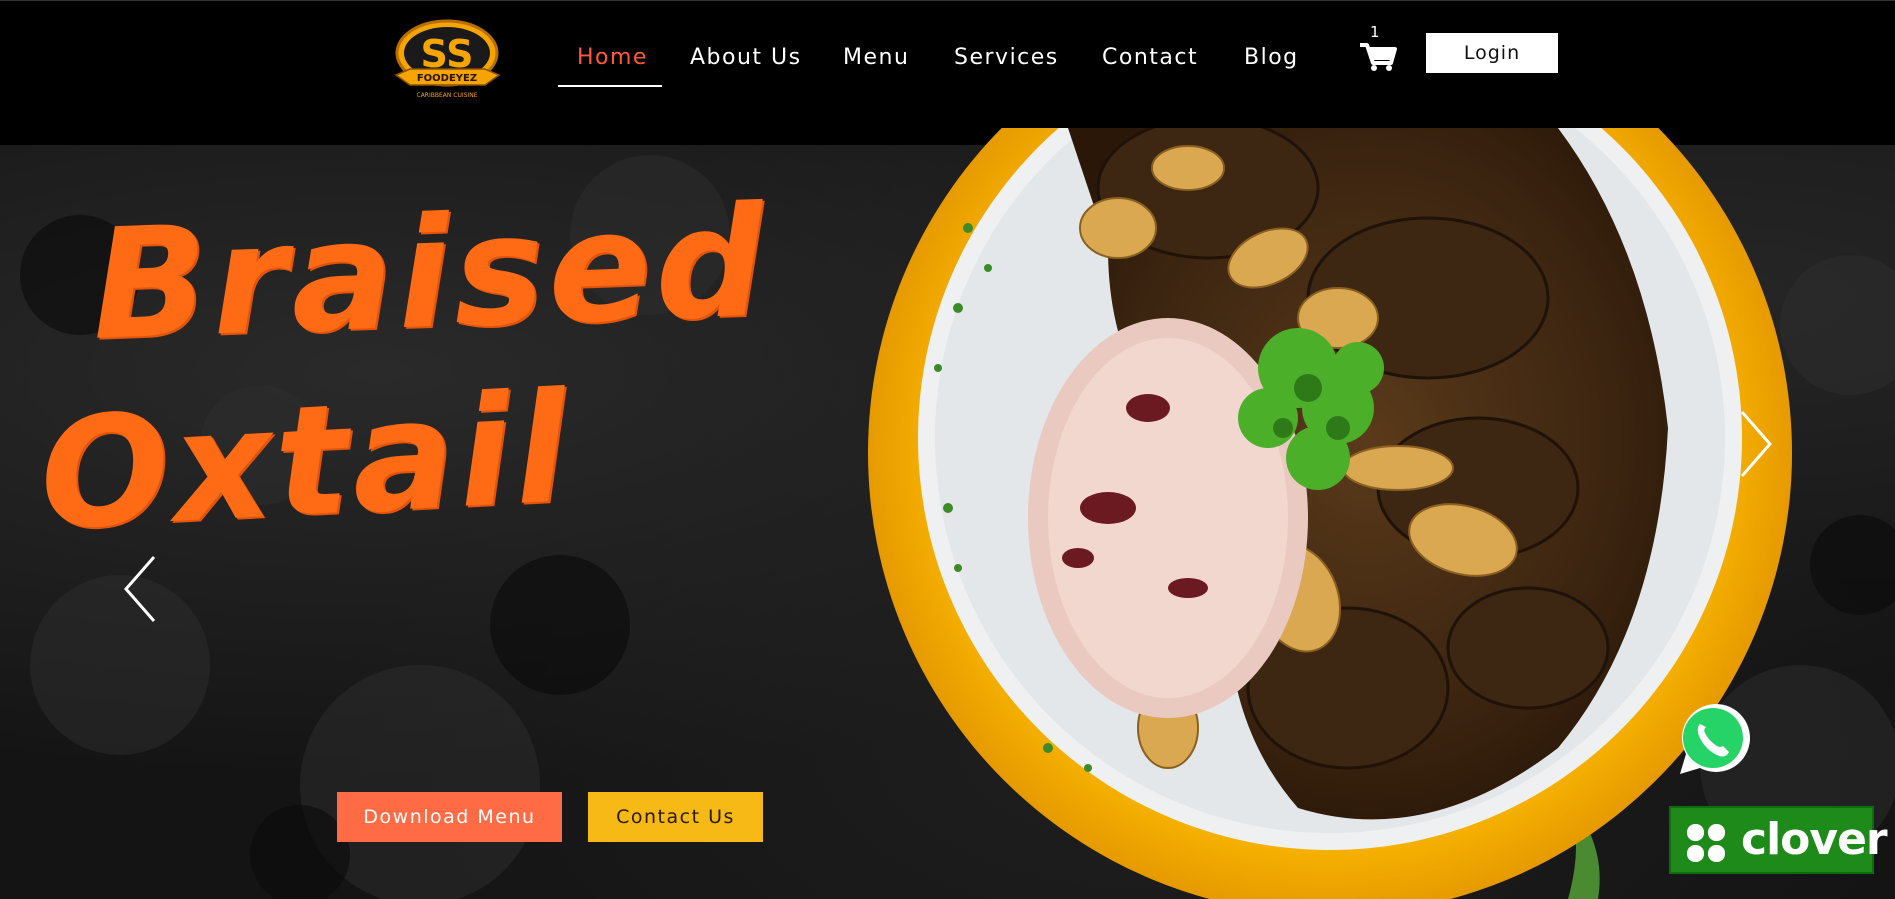 This screenshot has width=1895, height=899. What do you see at coordinates (1375, 32) in the screenshot?
I see `cart-count-badge: 1` at bounding box center [1375, 32].